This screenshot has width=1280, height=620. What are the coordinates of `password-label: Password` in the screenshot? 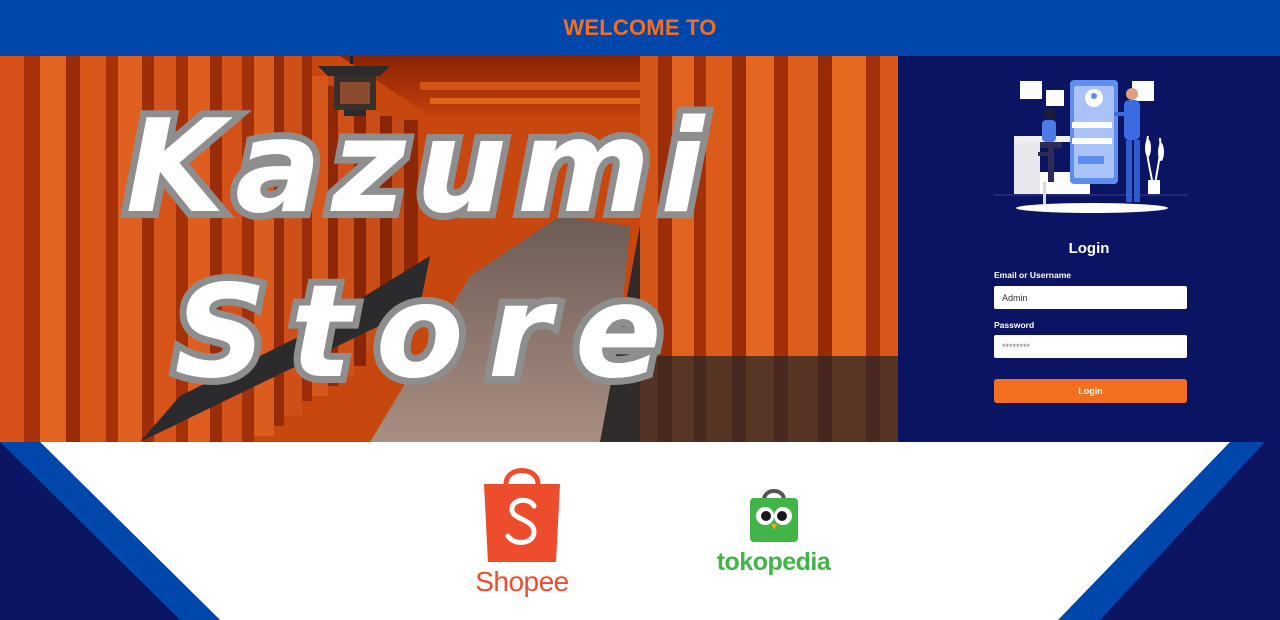 It's located at (1014, 325).